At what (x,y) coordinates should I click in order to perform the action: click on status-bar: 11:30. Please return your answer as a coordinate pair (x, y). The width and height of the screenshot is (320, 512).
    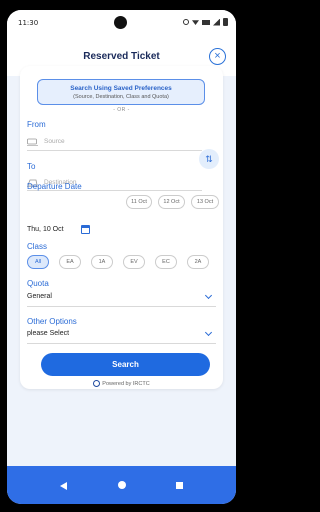
    Looking at the image, I should click on (121, 22).